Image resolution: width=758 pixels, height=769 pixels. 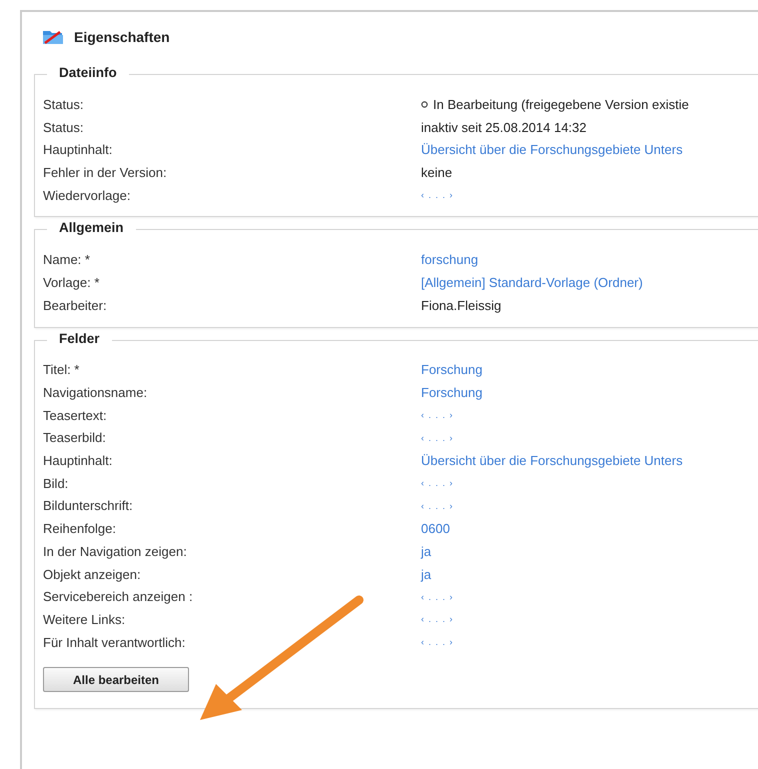 I want to click on value-link: 0600, so click(x=435, y=528).